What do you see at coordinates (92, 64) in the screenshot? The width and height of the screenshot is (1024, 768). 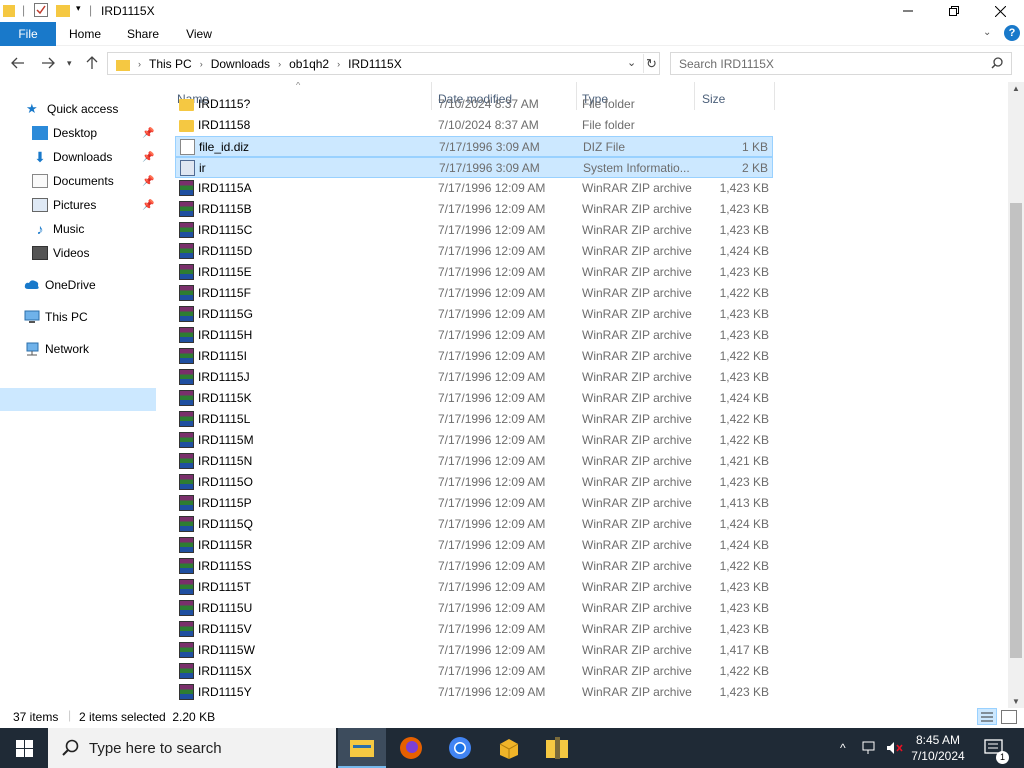 I see `up-arrow-icon` at bounding box center [92, 64].